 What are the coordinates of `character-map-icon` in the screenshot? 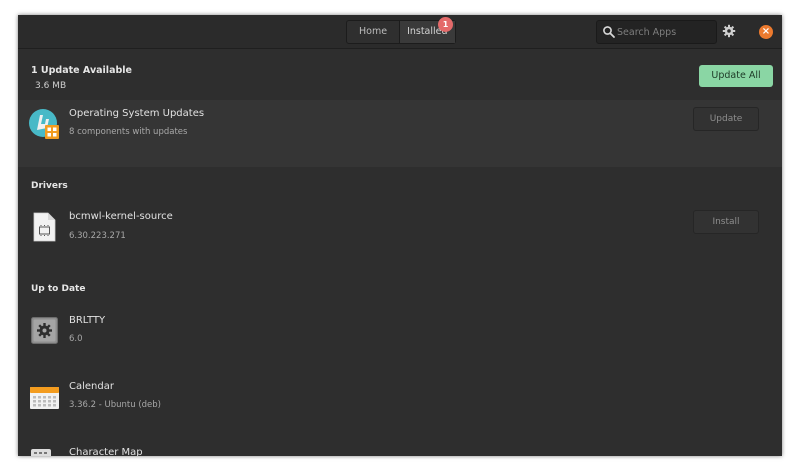 It's located at (41, 452).